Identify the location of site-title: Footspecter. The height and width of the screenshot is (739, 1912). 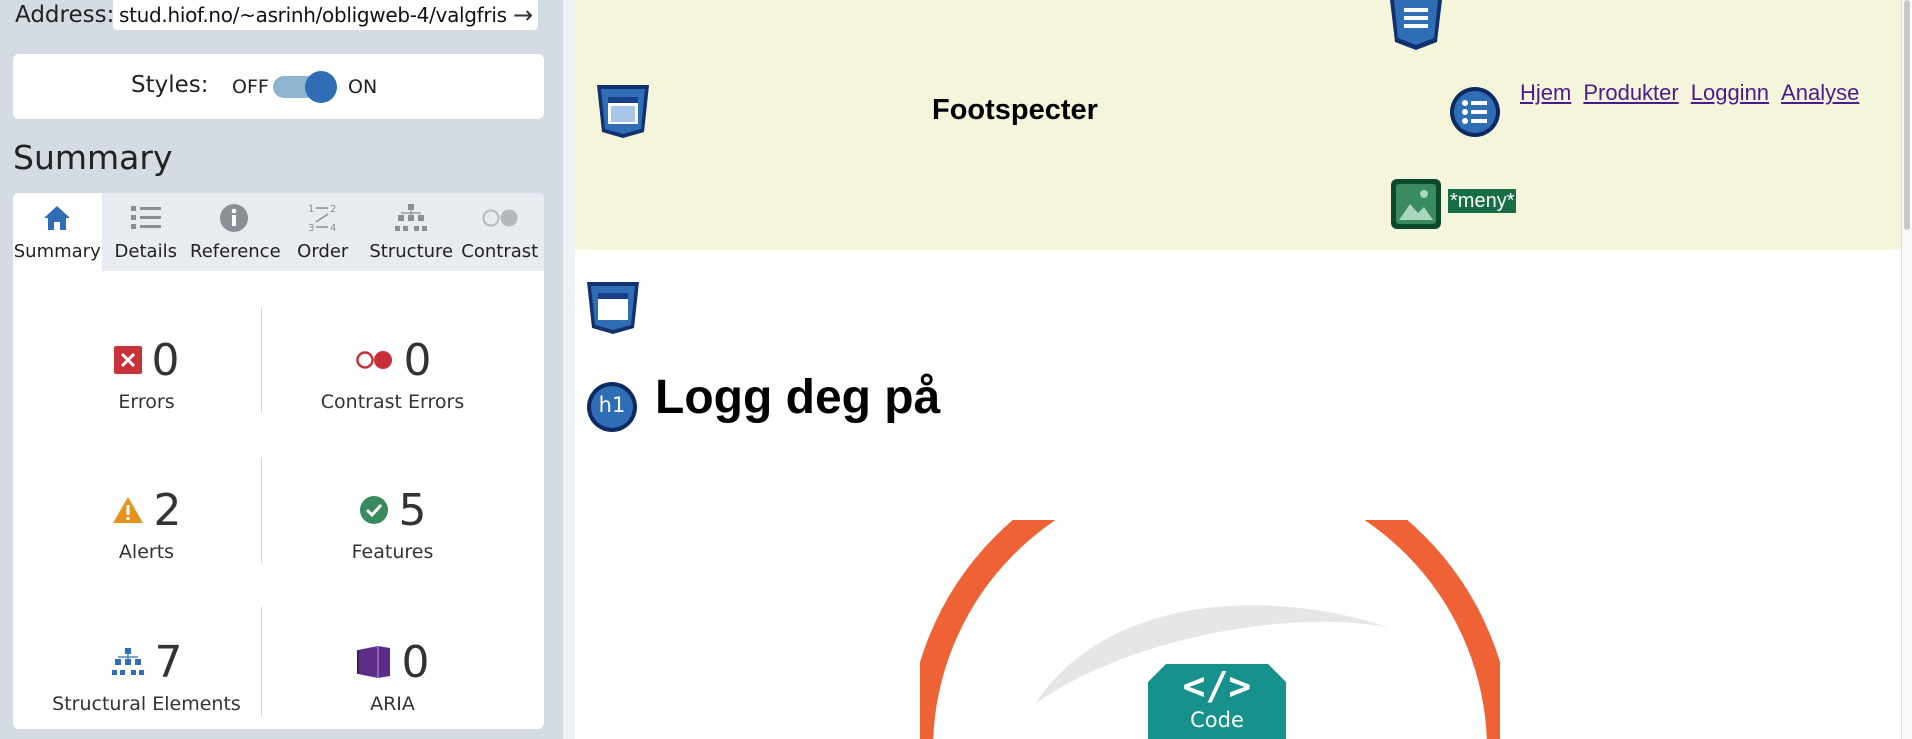
(1015, 110).